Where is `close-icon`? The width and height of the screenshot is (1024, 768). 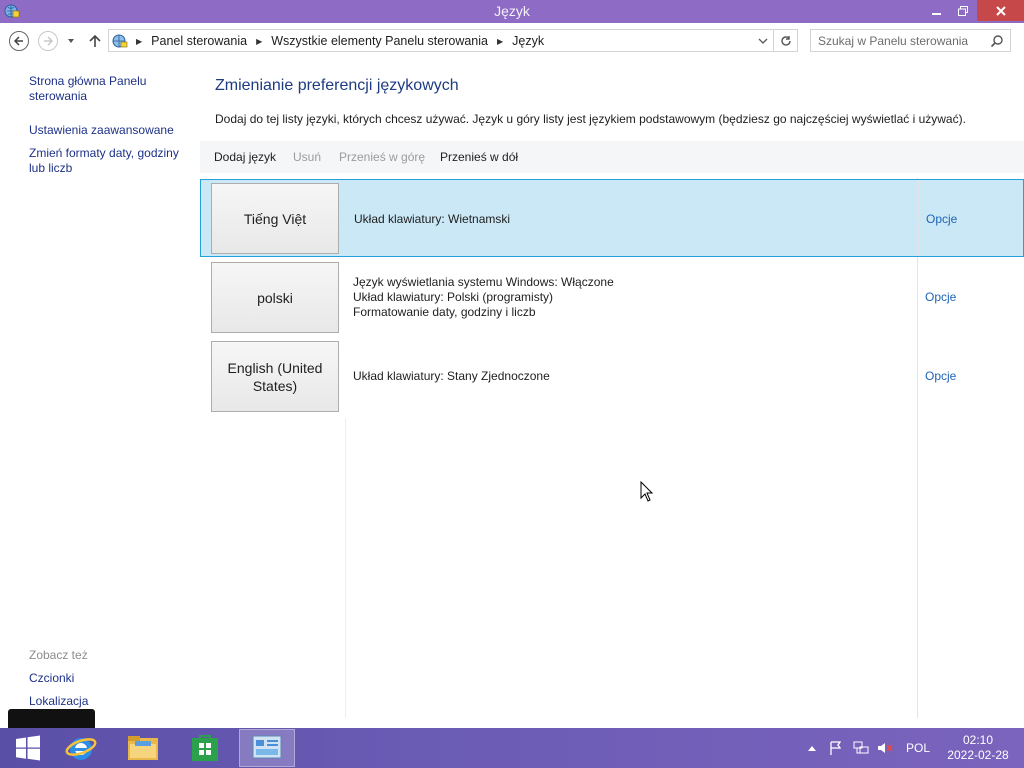
close-icon is located at coordinates (1000, 10).